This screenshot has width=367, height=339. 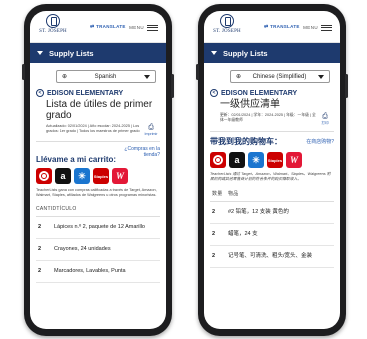 I want to click on print-button: ⎙ 打印, so click(x=325, y=119).